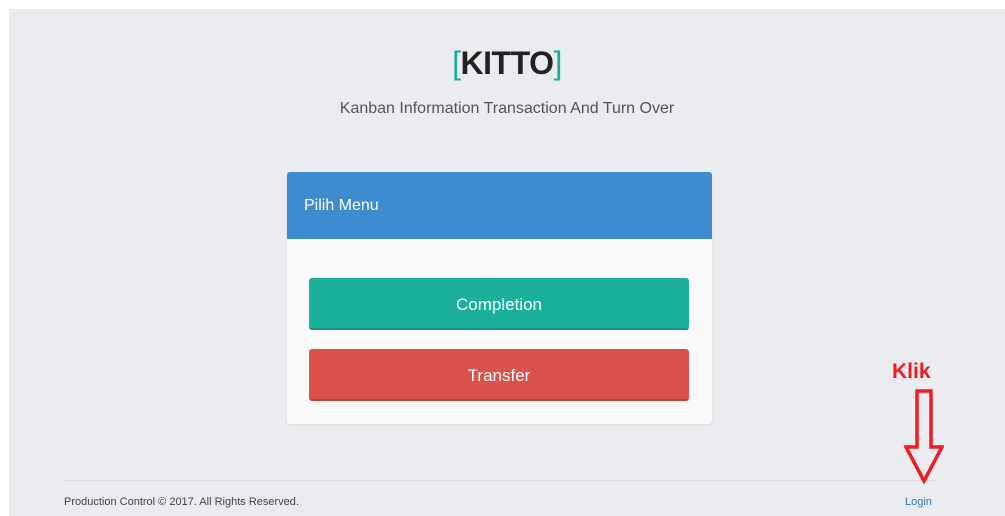 The height and width of the screenshot is (516, 1005). Describe the element at coordinates (911, 371) in the screenshot. I see `klik-annotation-label: Klik` at that location.